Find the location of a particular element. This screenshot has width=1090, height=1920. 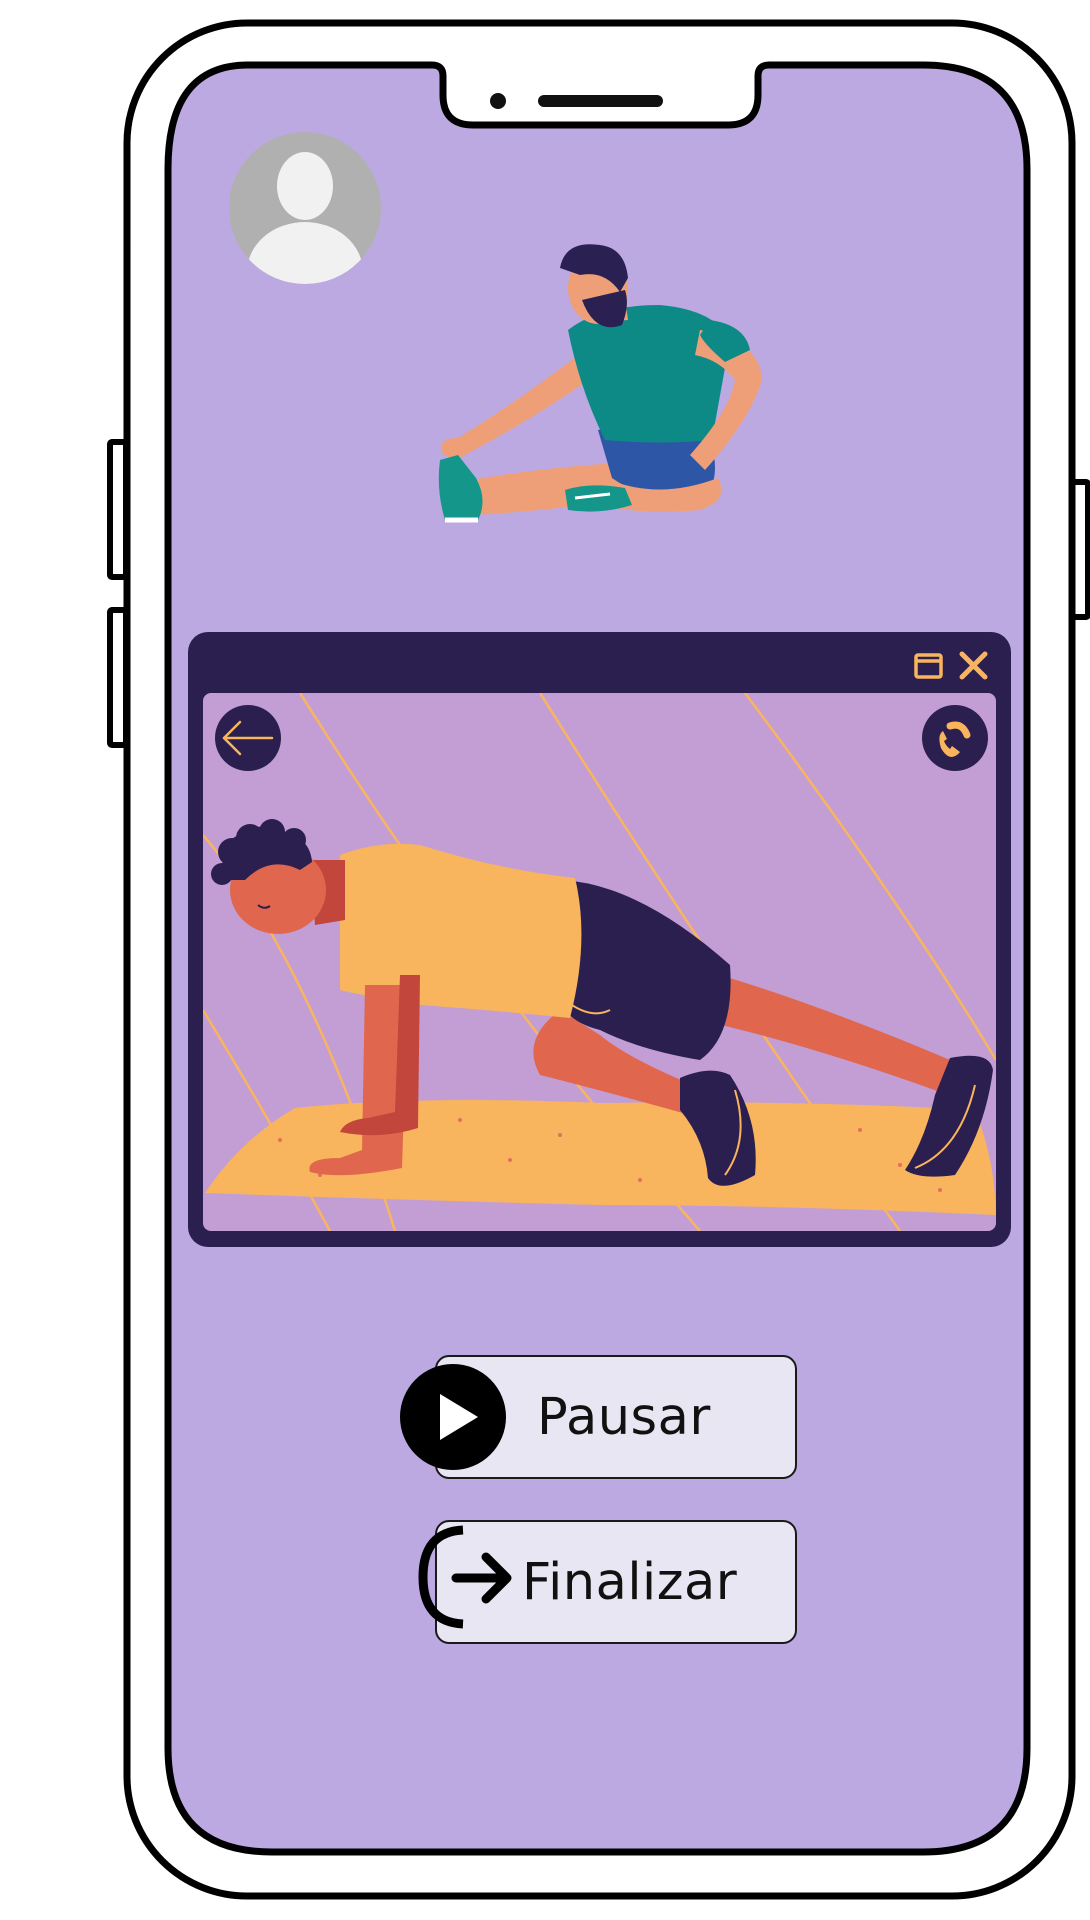

play-icon is located at coordinates (453, 1417).